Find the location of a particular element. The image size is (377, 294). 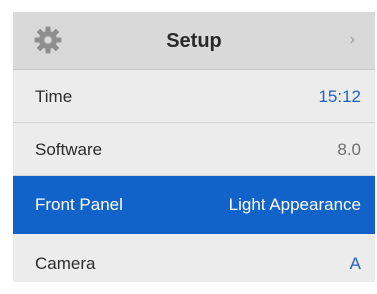

chevron-right-icon: › is located at coordinates (352, 41).